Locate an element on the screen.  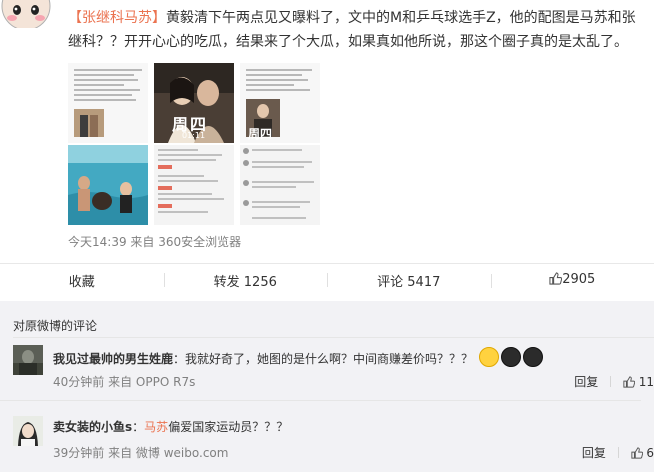
post-action-bar: 收藏 转发 1256 评论 5417 2905 is located at coordinates (327, 279).